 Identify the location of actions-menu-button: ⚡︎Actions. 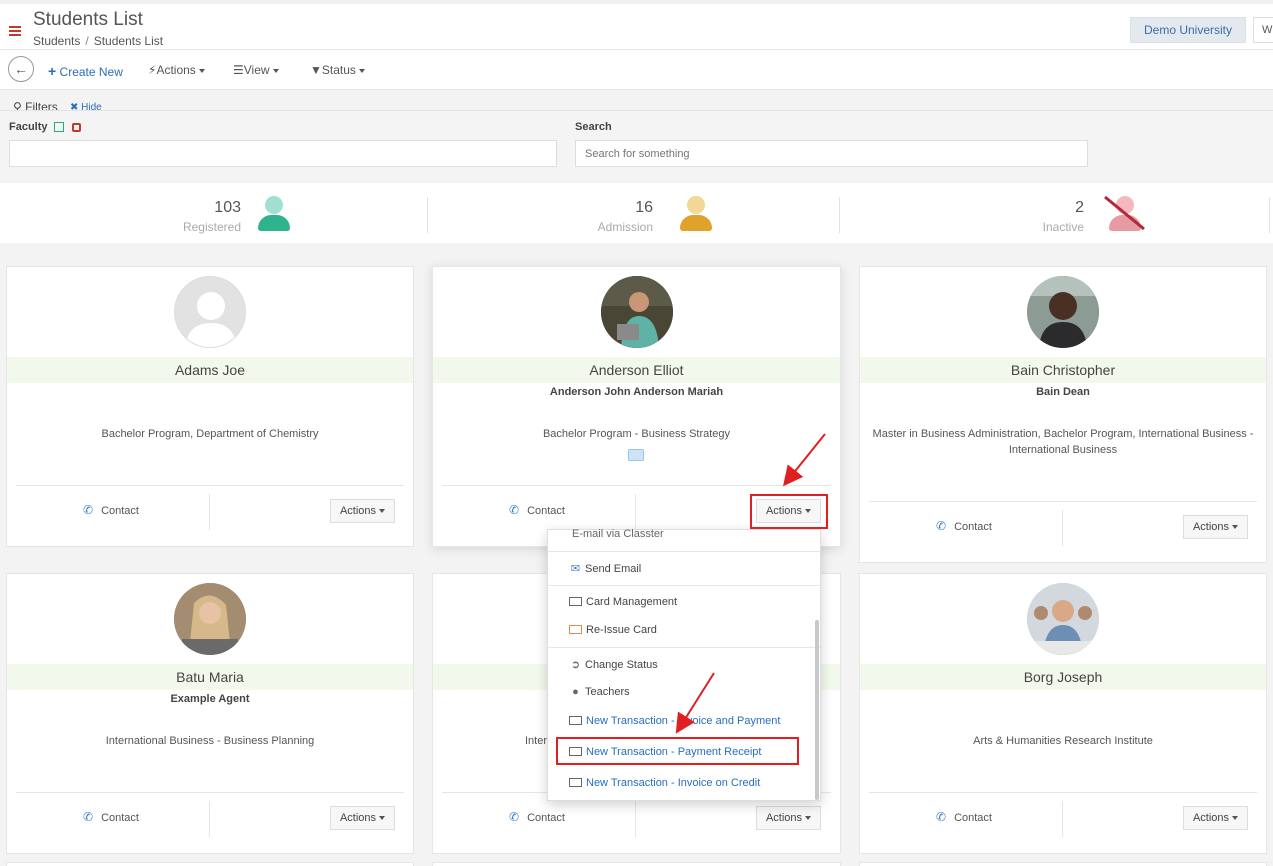
(176, 70).